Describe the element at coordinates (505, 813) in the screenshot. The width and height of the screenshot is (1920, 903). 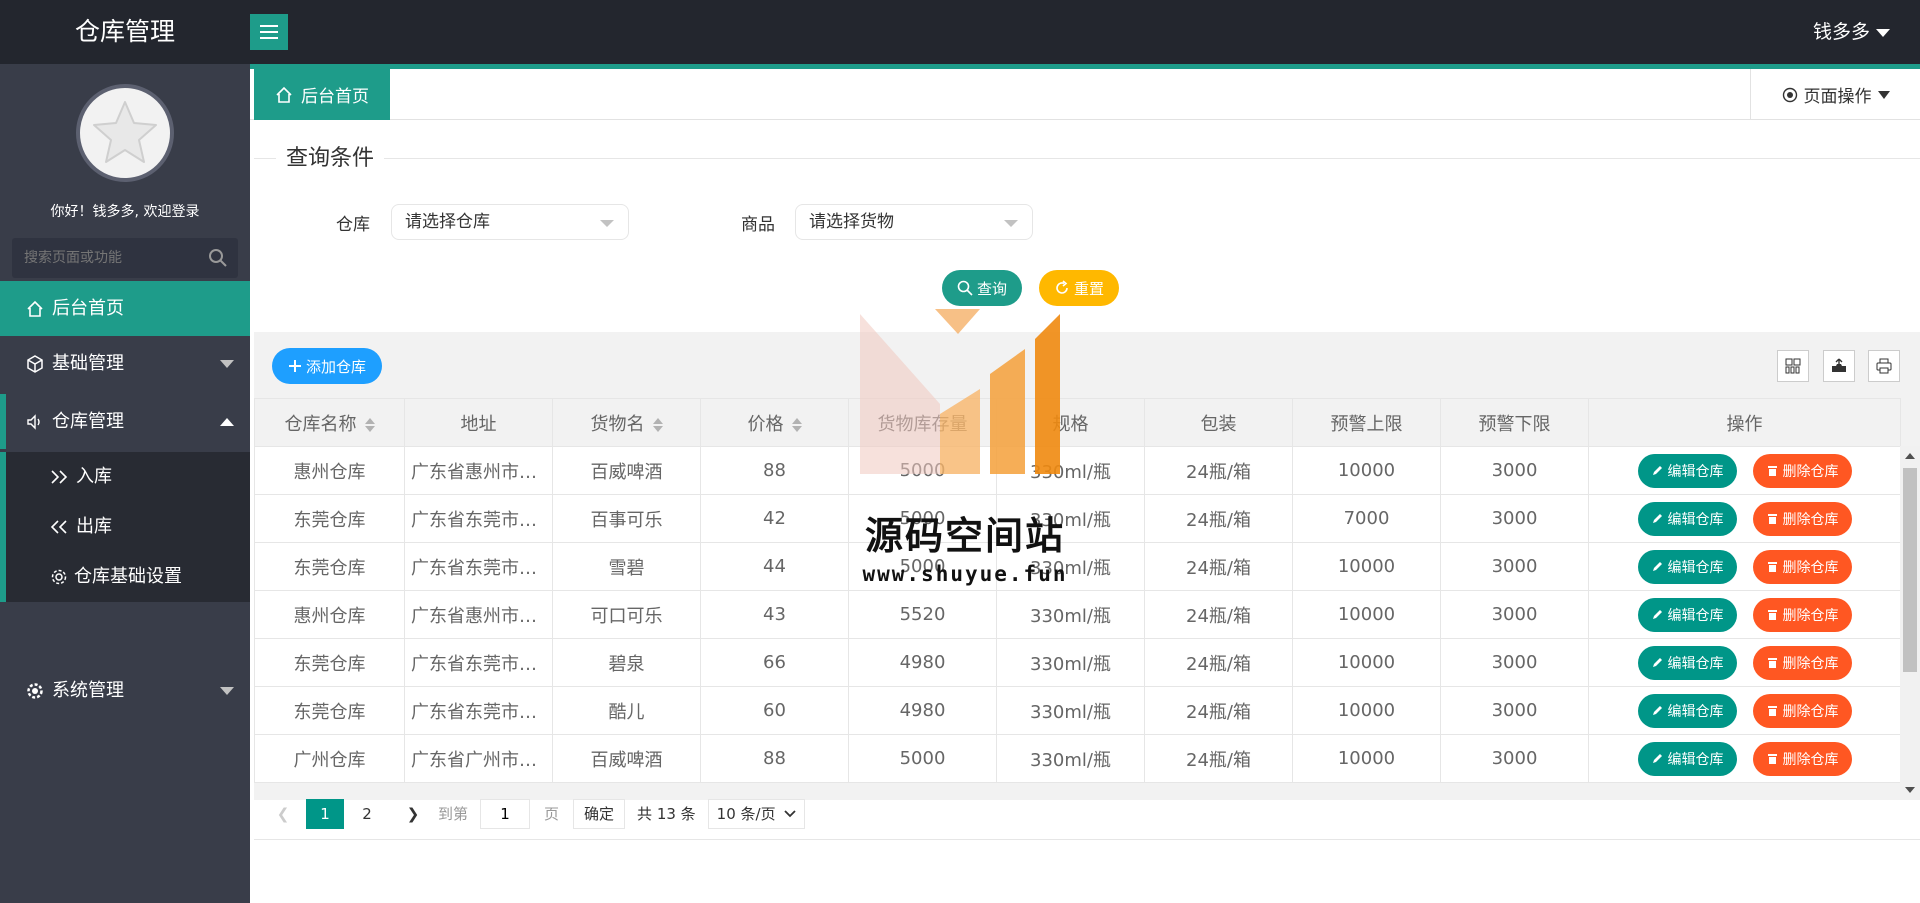
I see `goto-page-input` at that location.